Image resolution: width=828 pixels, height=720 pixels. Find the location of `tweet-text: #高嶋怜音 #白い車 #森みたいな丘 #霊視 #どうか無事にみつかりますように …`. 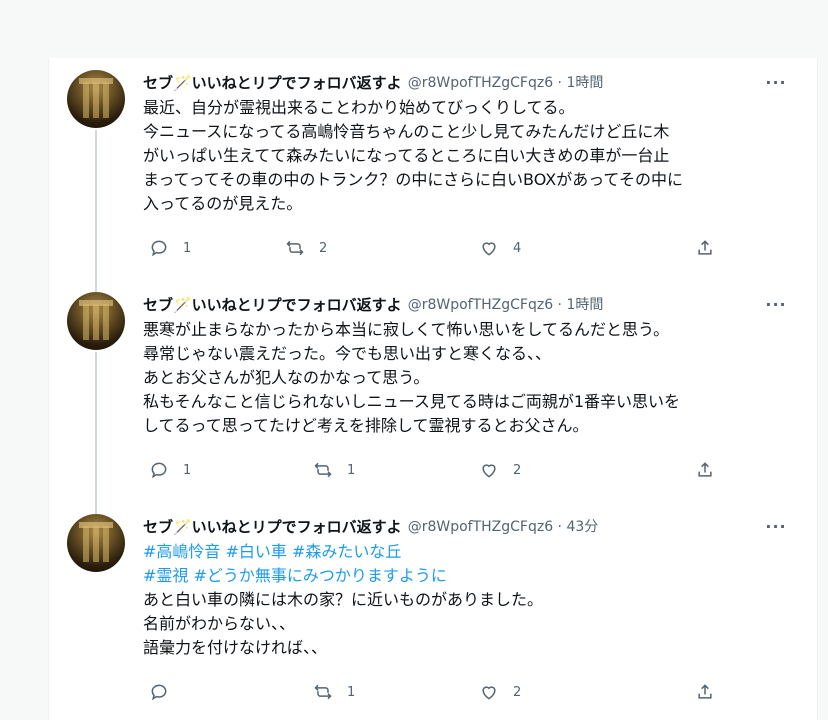

tweet-text: #高嶋怜音 #白い車 #森みたいな丘 #霊視 #どうか無事にみつかりますように … is located at coordinates (473, 600).